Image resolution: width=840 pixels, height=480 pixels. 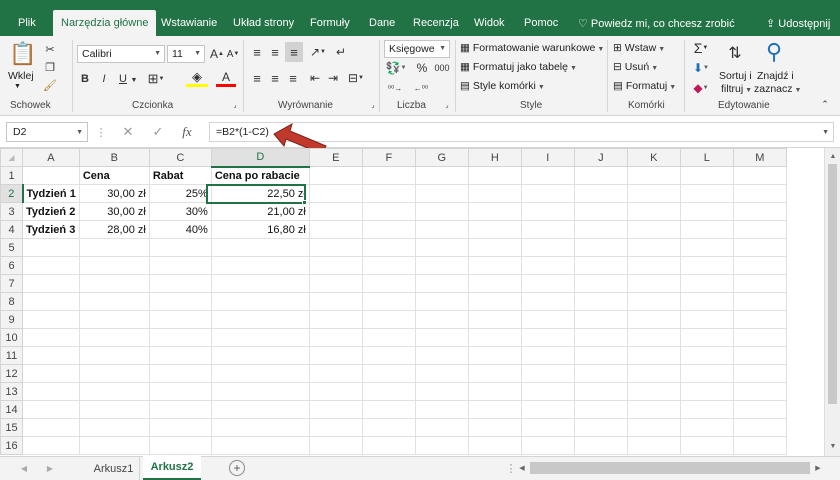 I want to click on cell-e7, so click(x=335, y=283).